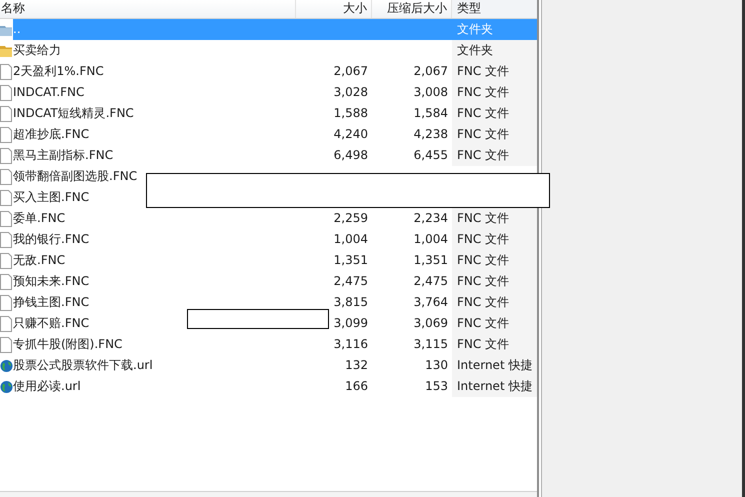  What do you see at coordinates (351, 239) in the screenshot?
I see `file-size: 1,004` at bounding box center [351, 239].